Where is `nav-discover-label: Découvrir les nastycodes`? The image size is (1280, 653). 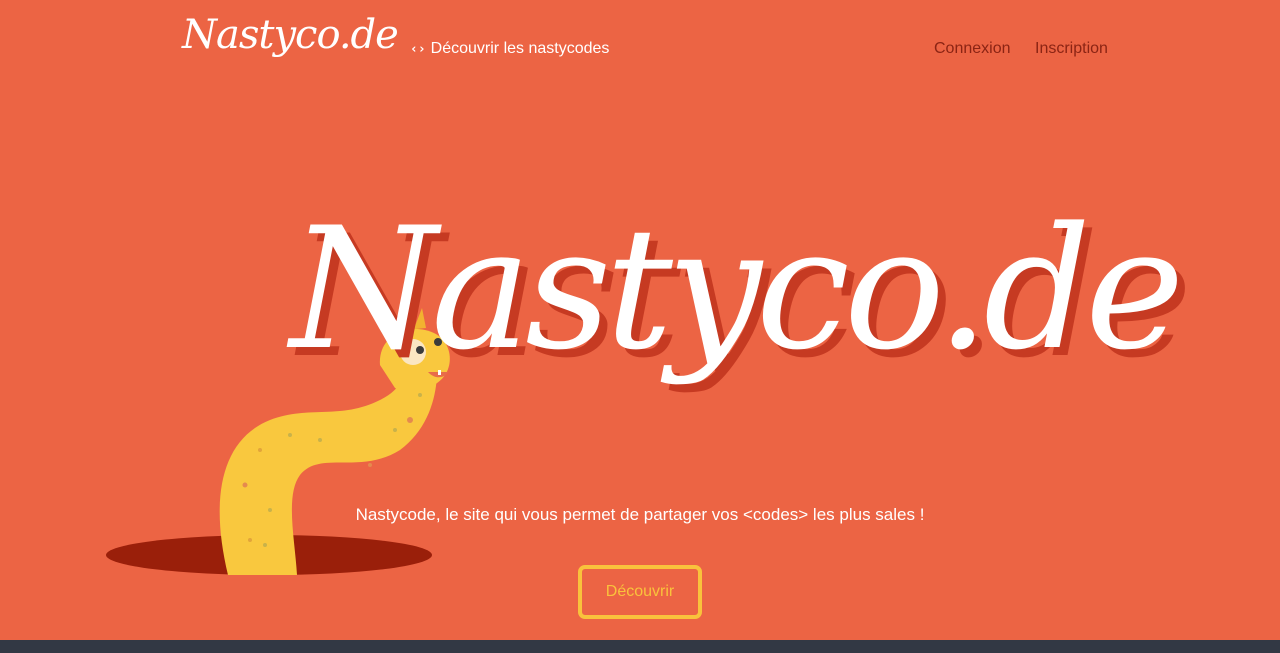 nav-discover-label: Découvrir les nastycodes is located at coordinates (520, 48).